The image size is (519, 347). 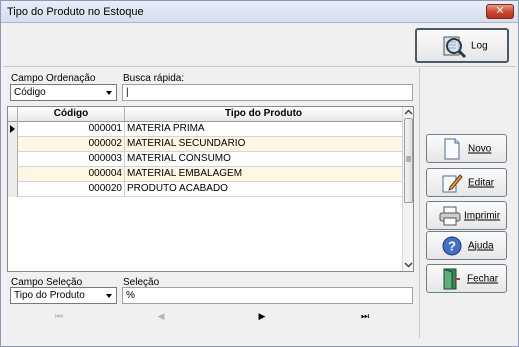 What do you see at coordinates (71, 129) in the screenshot?
I see `cell-codigo: 000001` at bounding box center [71, 129].